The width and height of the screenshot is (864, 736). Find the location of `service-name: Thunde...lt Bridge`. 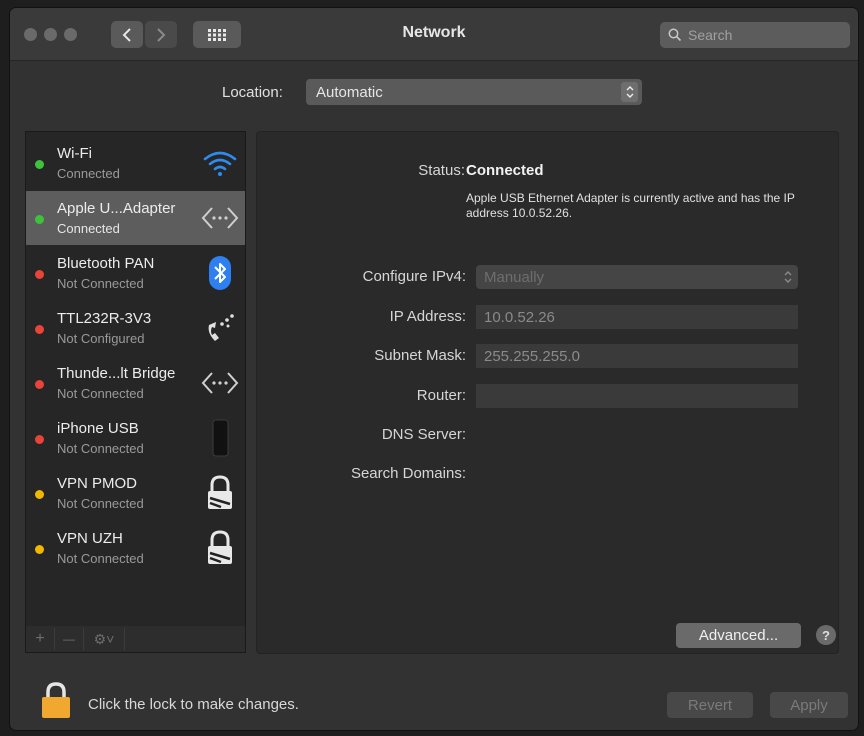

service-name: Thunde...lt Bridge is located at coordinates (116, 373).